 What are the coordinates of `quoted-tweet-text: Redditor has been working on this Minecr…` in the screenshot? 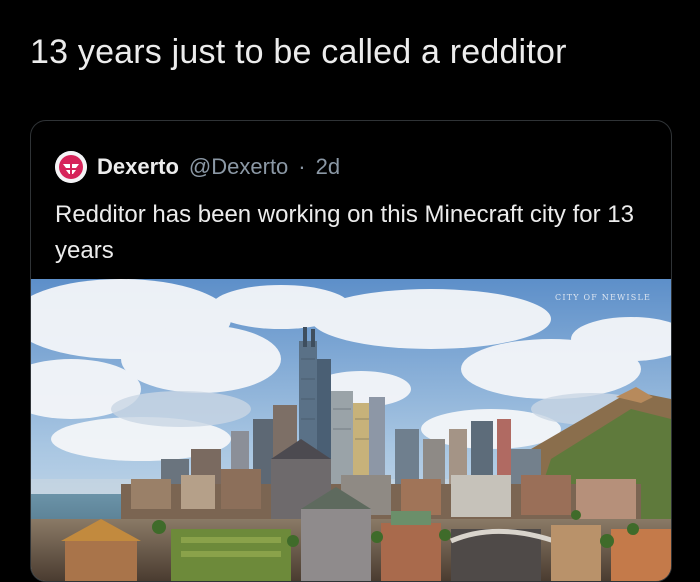 It's located at (344, 232).